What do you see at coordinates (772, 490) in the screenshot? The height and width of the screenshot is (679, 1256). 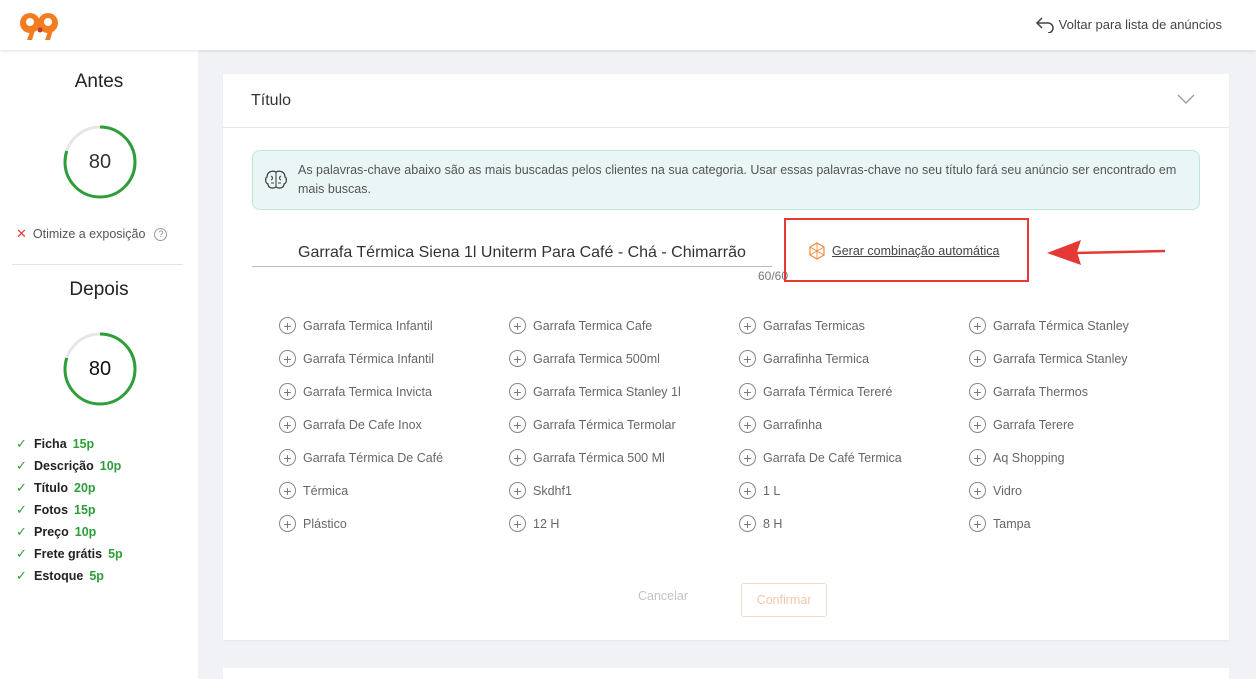 I see `keyword-label: 1 L` at bounding box center [772, 490].